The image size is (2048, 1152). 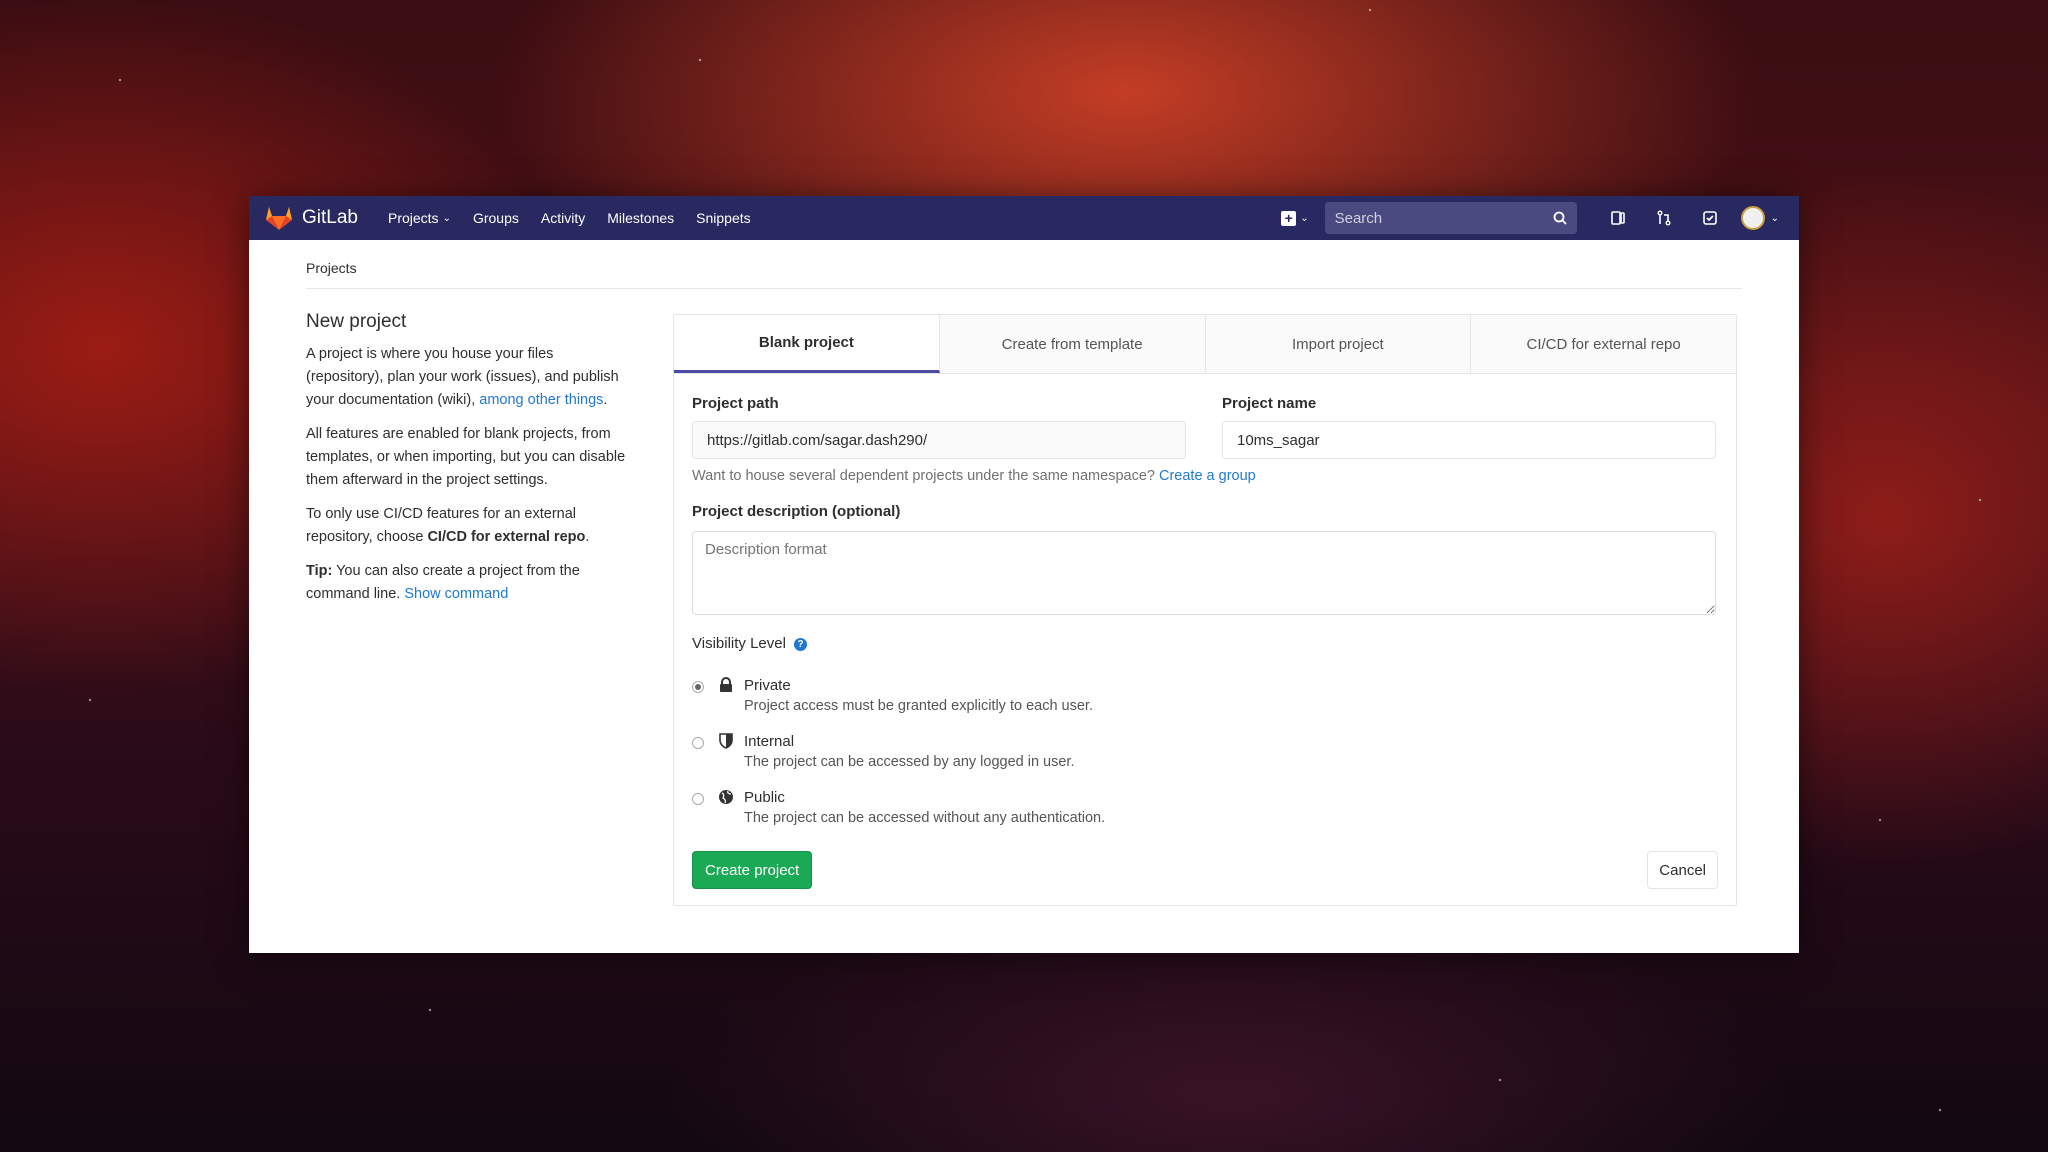 What do you see at coordinates (726, 695) in the screenshot?
I see `lock-icon` at bounding box center [726, 695].